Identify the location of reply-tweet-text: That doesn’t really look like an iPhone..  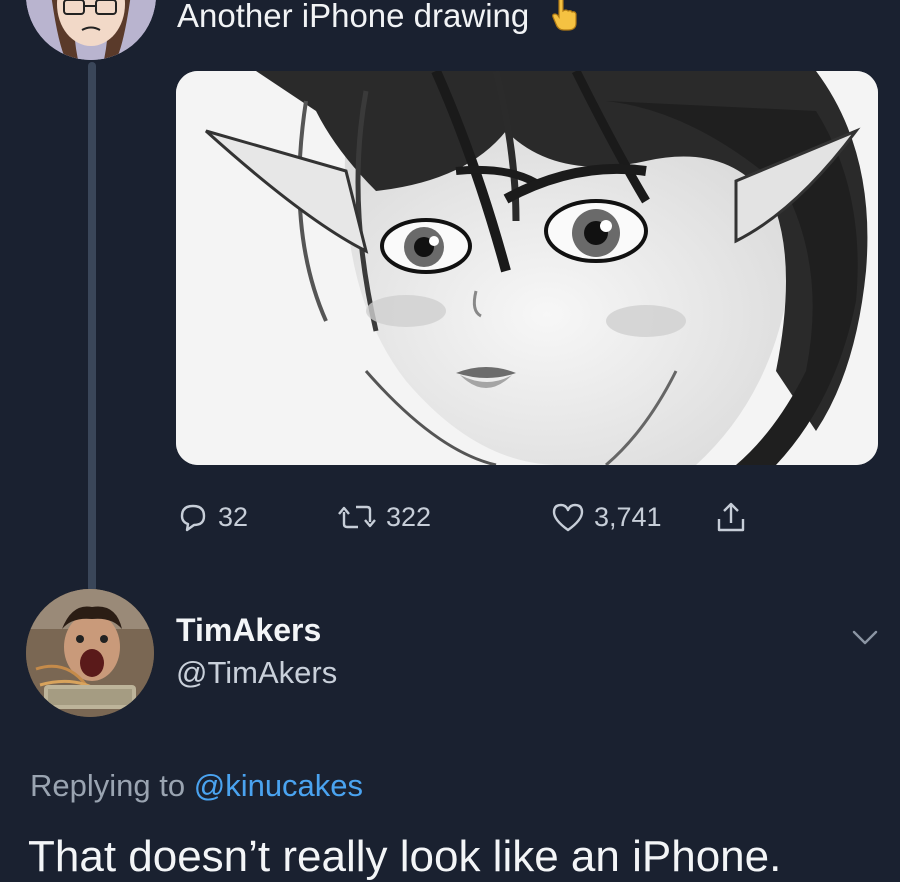
(405, 856).